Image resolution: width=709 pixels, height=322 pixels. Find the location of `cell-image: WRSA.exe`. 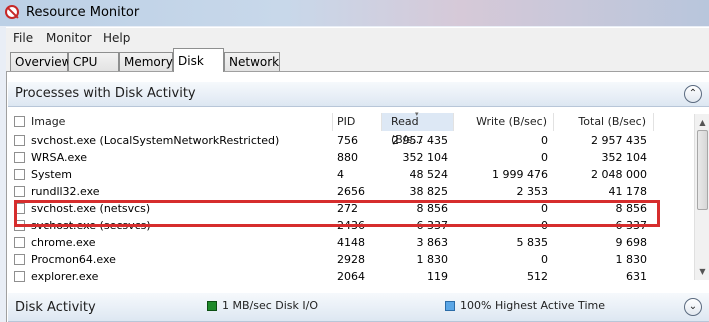

cell-image: WRSA.exe is located at coordinates (59, 157).